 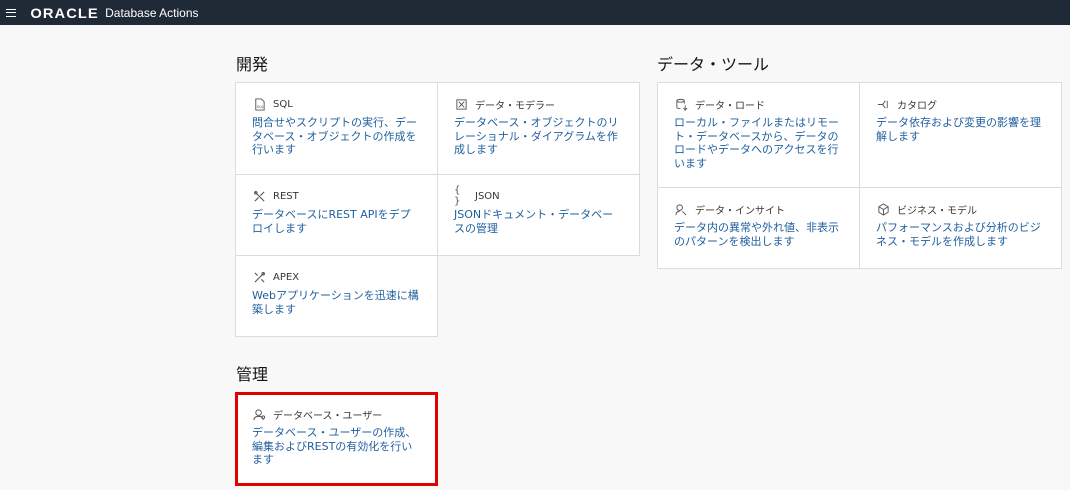 I want to click on tile-label: ビジネス・モデル, so click(x=937, y=211).